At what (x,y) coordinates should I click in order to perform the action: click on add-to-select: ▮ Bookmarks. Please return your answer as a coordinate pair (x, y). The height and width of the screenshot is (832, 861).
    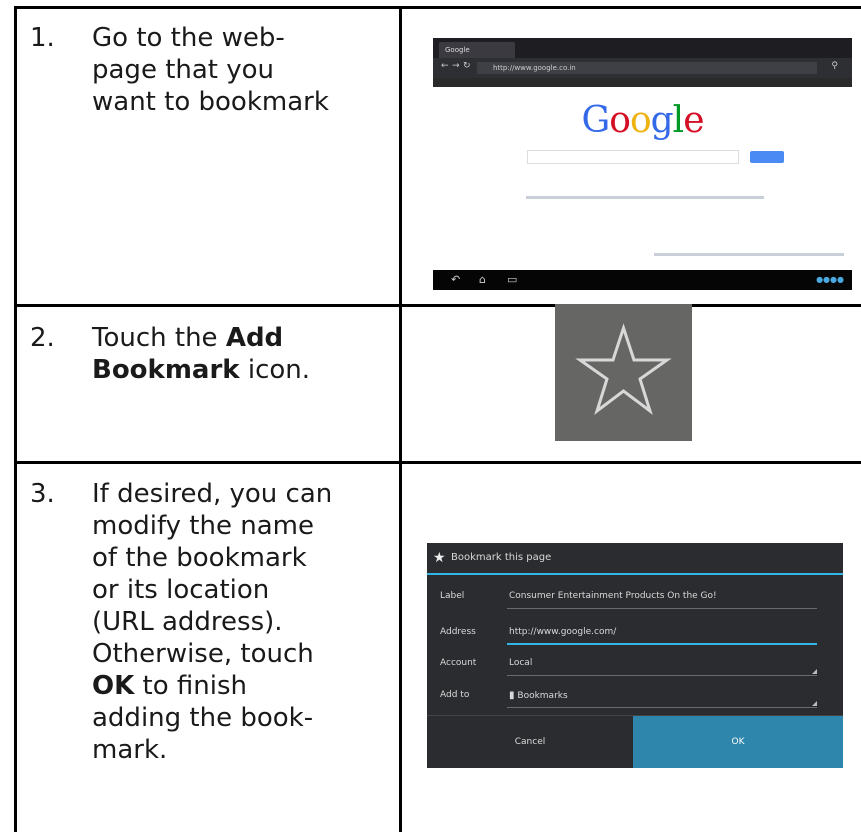
    Looking at the image, I should click on (538, 695).